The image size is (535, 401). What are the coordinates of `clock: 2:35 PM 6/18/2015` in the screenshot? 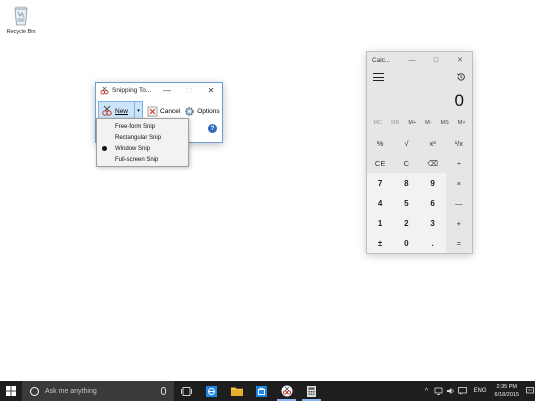 It's located at (507, 391).